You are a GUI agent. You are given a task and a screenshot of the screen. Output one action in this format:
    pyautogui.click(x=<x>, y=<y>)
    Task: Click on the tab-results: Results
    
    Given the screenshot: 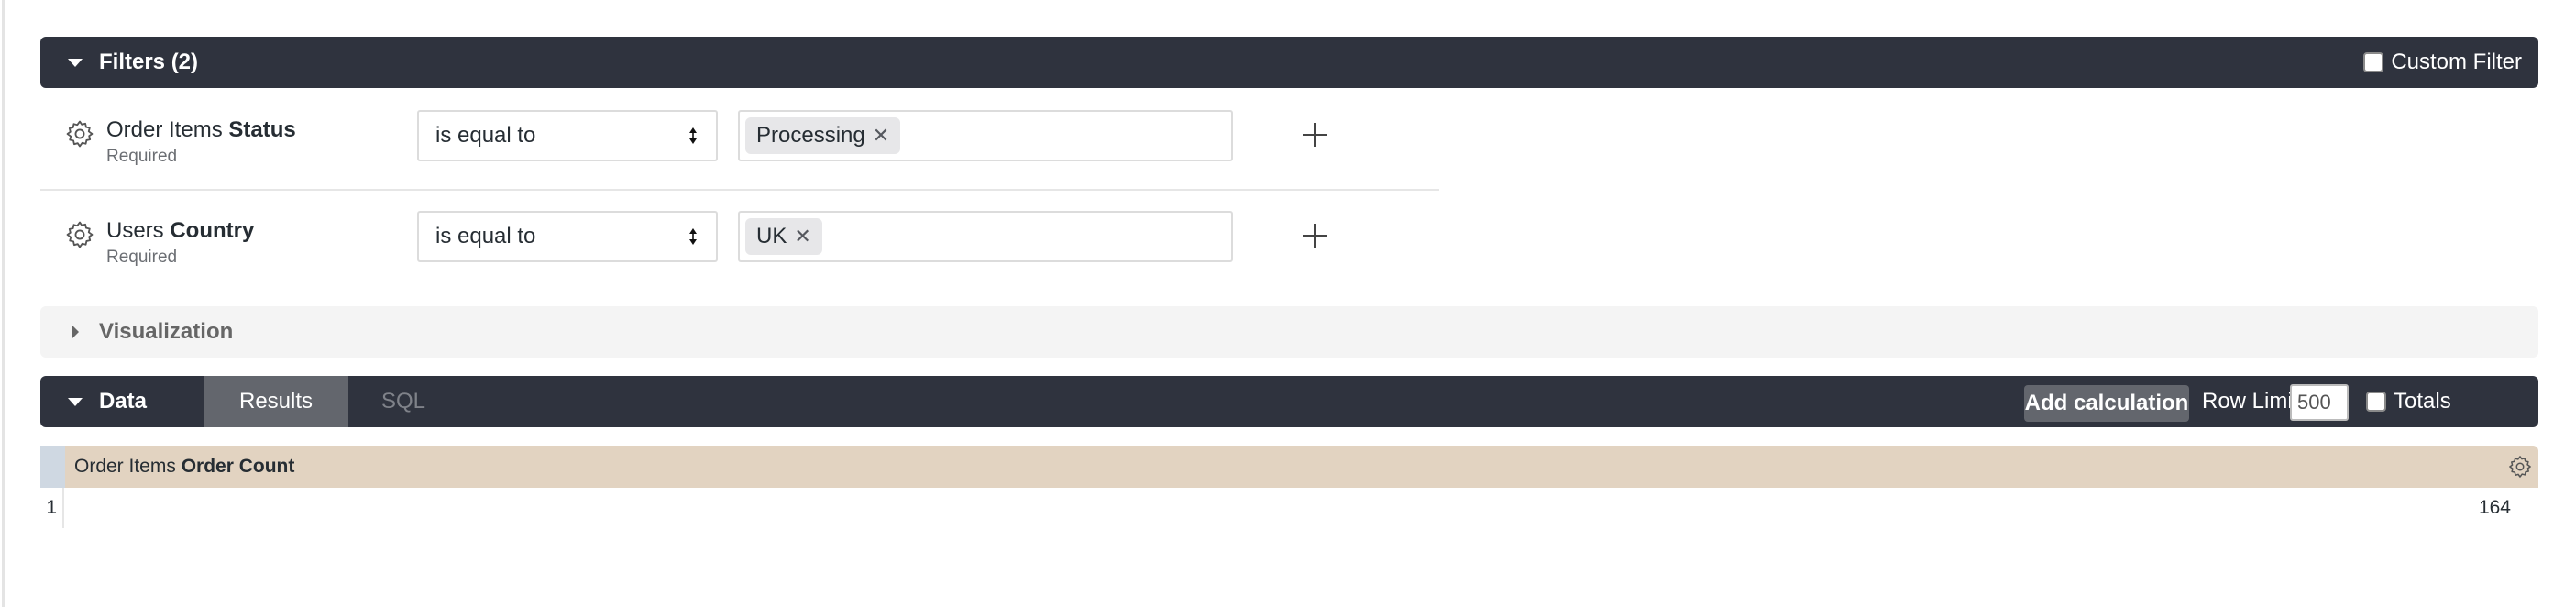 What is the action you would take?
    pyautogui.click(x=276, y=401)
    